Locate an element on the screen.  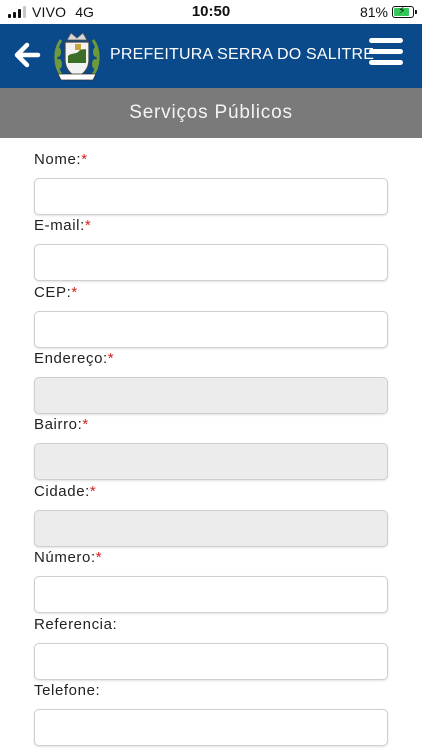
app-title: PREFEITURA SERRA DO SALITRE is located at coordinates (242, 54).